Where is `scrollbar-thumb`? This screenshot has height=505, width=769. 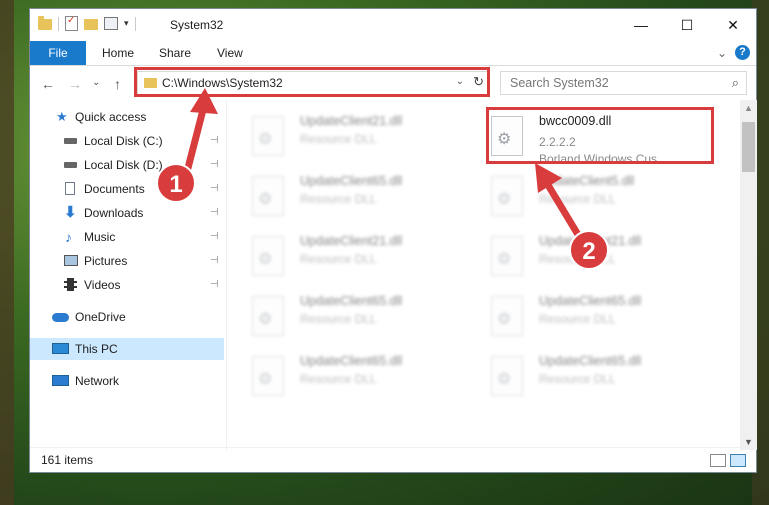
scrollbar-thumb is located at coordinates (748, 147).